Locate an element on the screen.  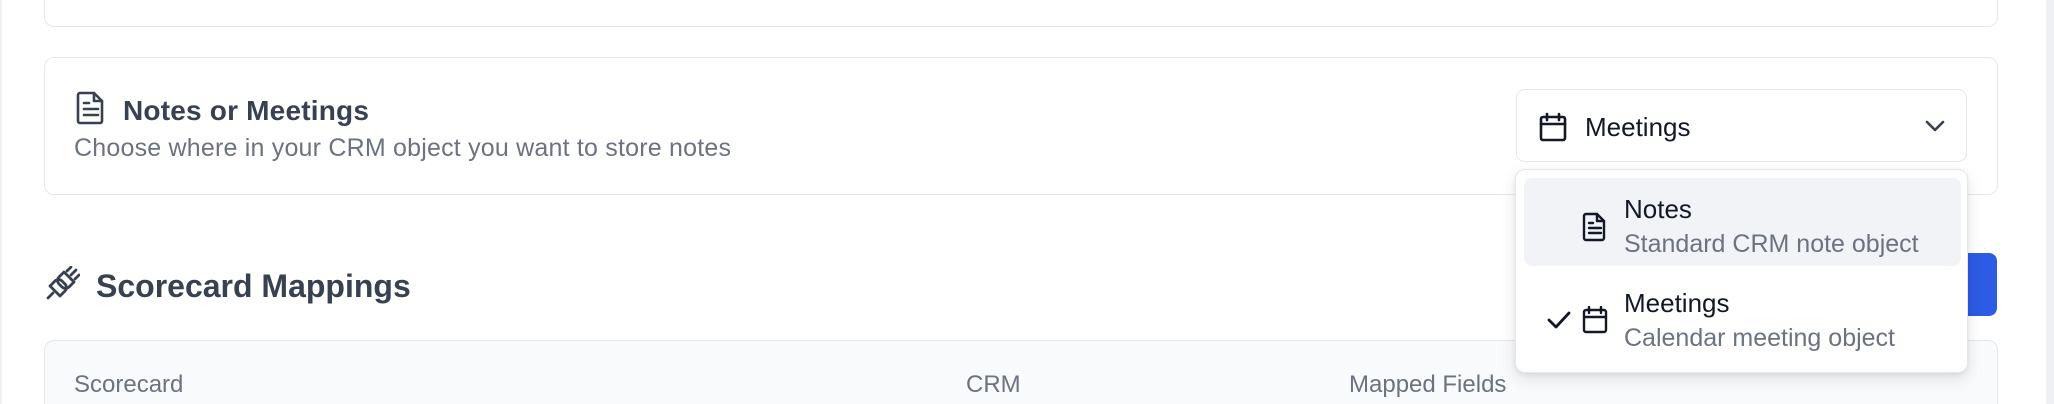
option-label: Notes is located at coordinates (1658, 209).